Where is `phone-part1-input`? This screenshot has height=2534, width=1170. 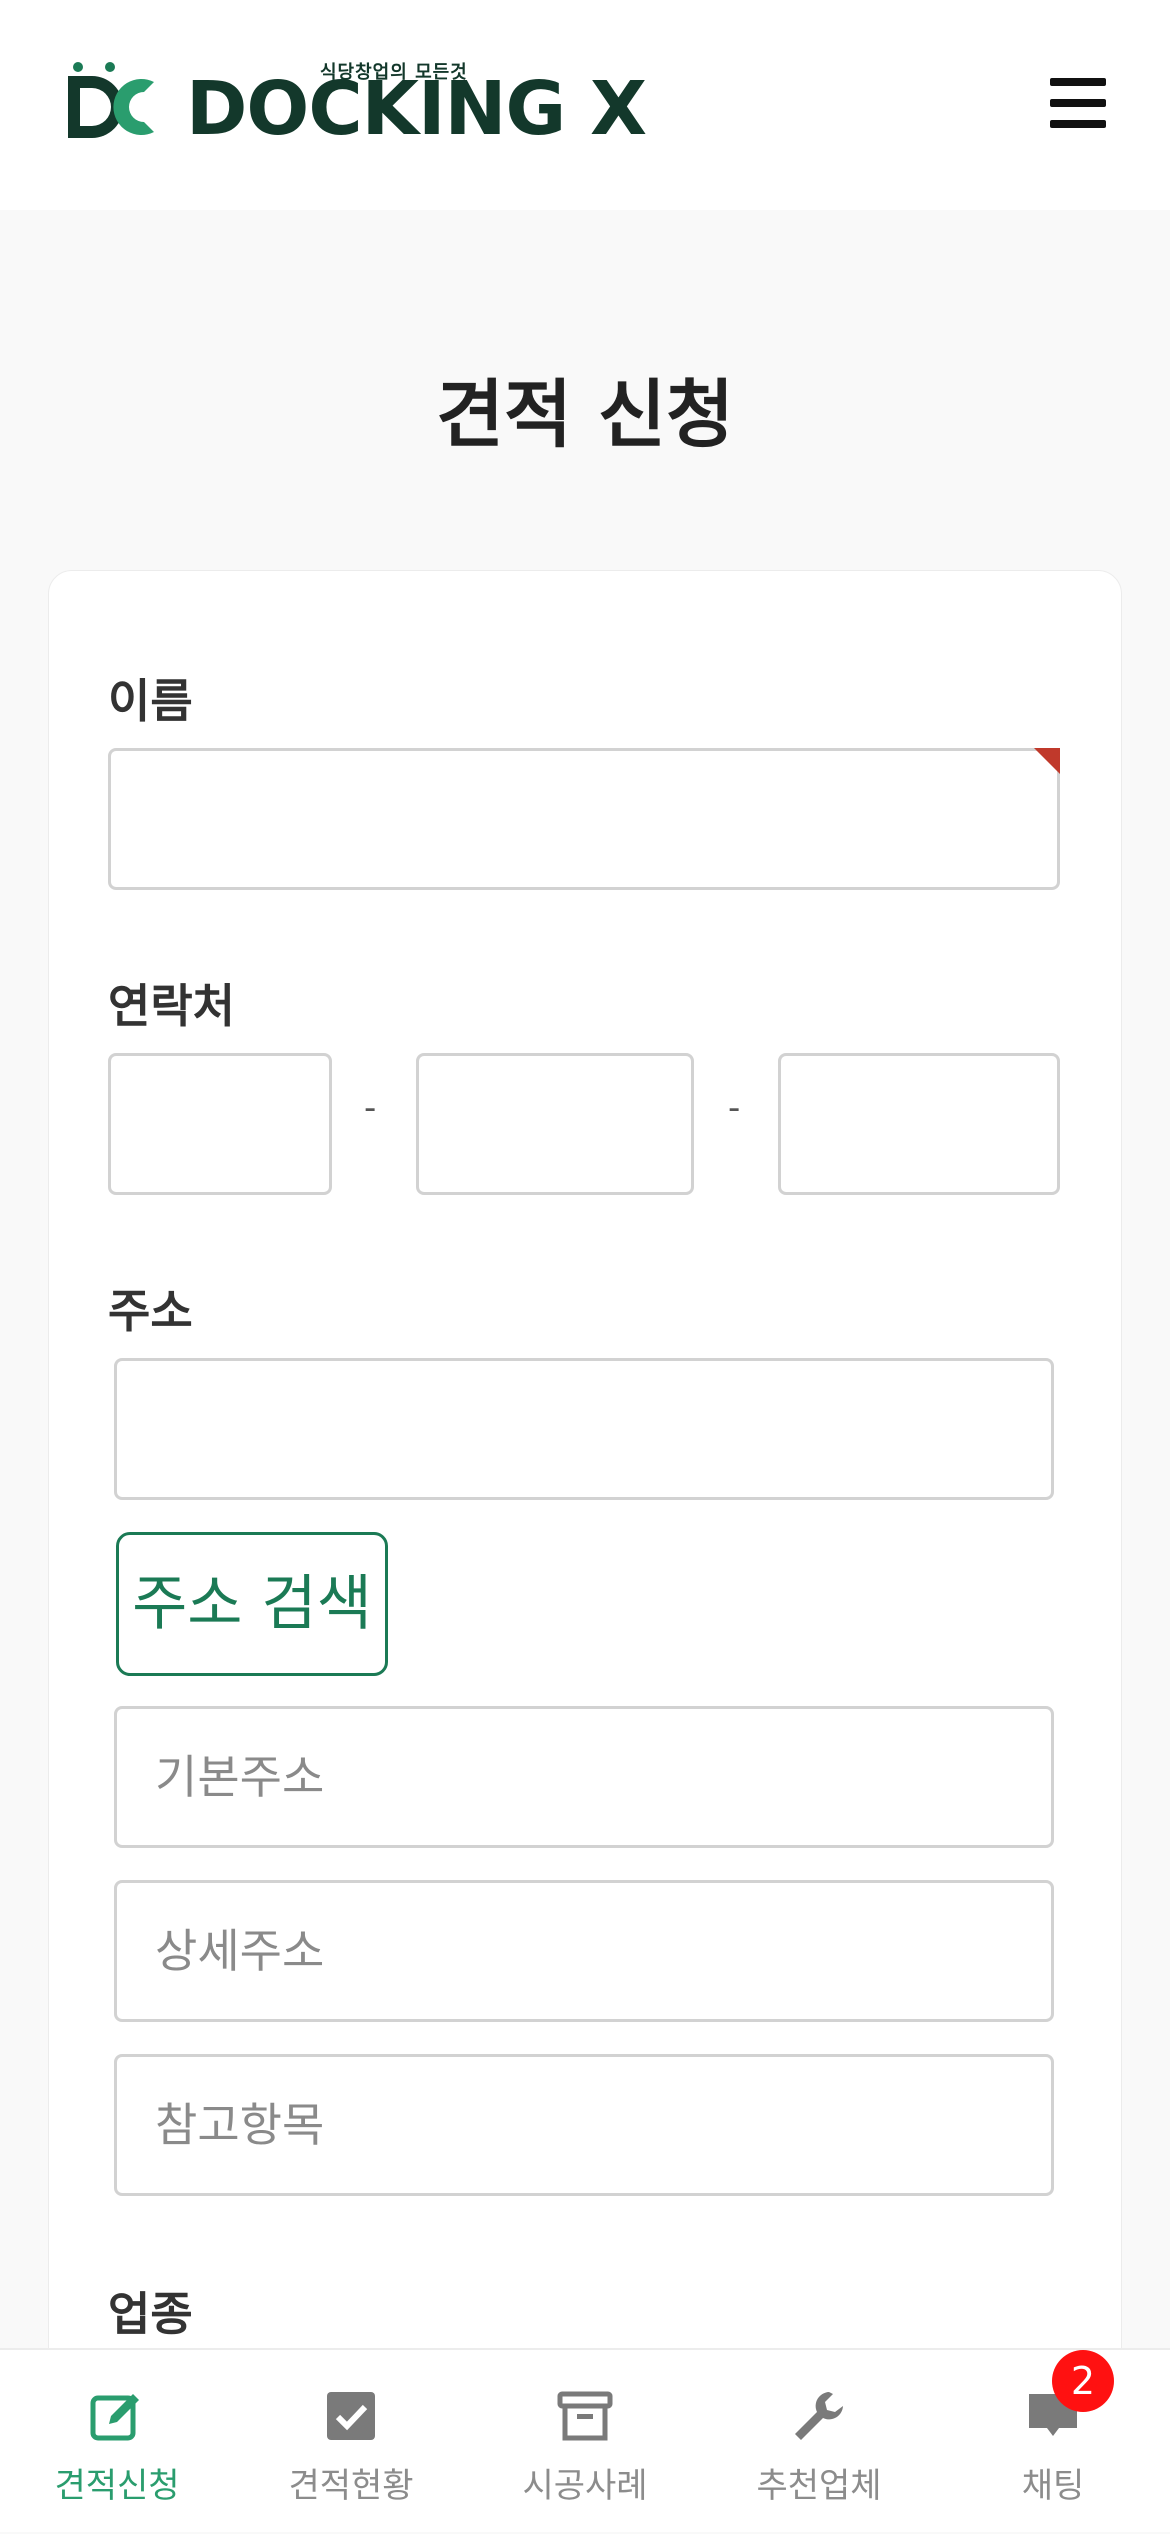 phone-part1-input is located at coordinates (220, 1124).